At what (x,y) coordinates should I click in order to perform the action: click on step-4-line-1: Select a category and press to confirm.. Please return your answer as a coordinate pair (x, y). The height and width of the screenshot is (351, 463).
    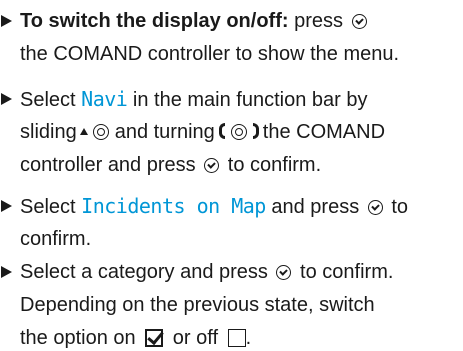
    Looking at the image, I should click on (206, 272).